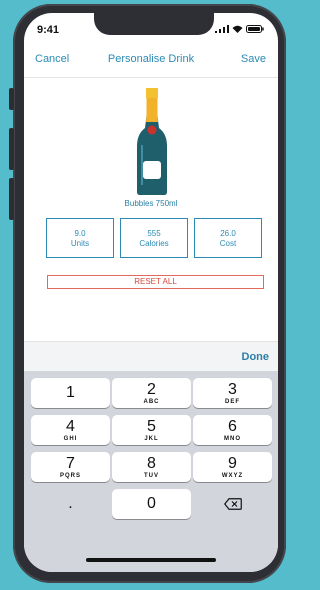  I want to click on mute-switch, so click(11, 99).